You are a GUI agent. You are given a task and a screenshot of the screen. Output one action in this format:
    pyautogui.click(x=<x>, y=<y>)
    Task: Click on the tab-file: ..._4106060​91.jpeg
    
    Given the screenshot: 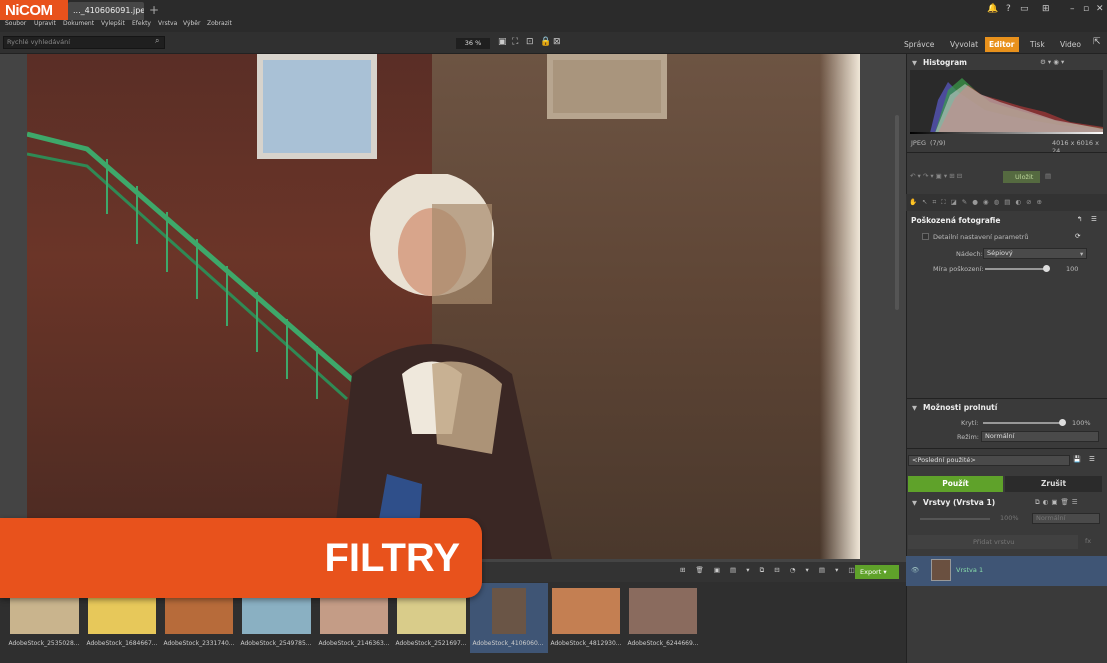 What is the action you would take?
    pyautogui.click(x=106, y=11)
    